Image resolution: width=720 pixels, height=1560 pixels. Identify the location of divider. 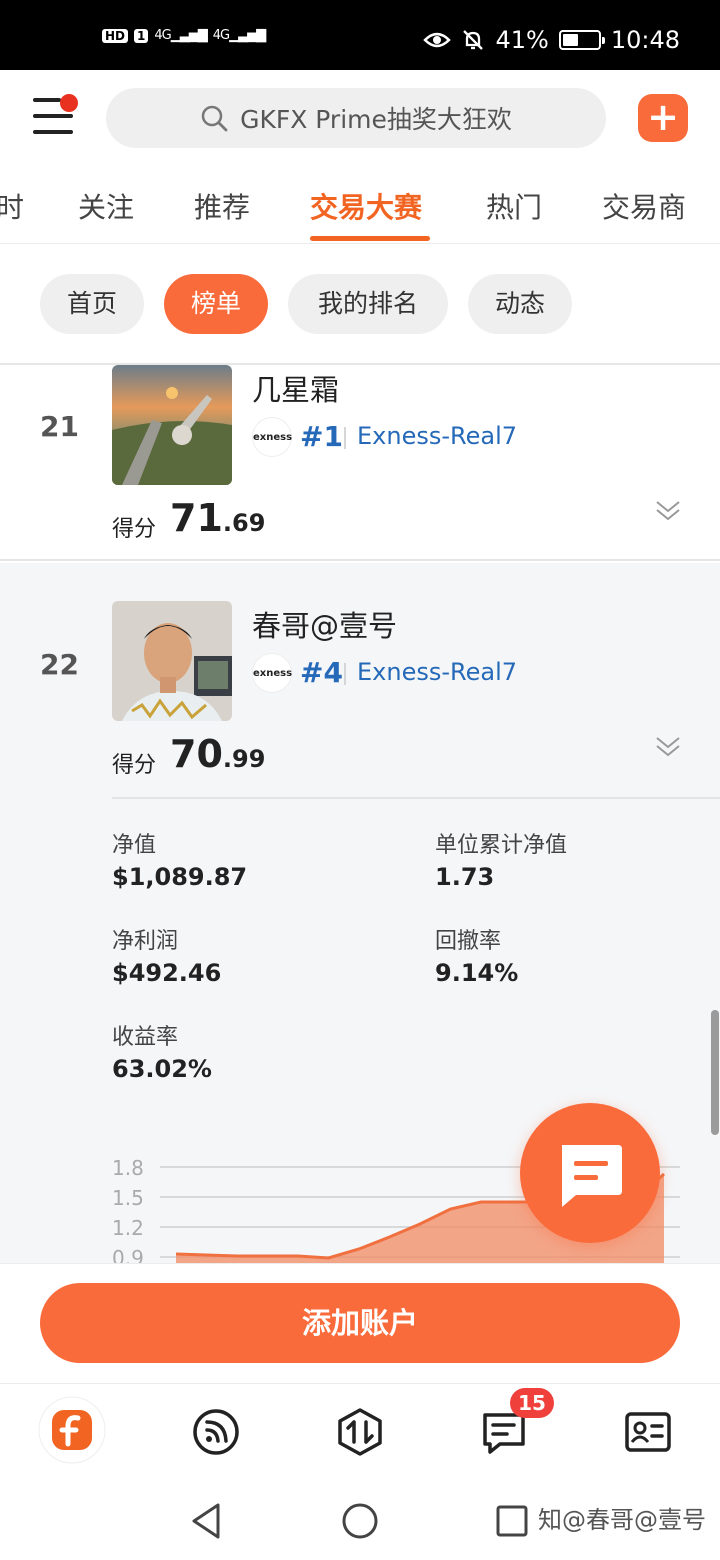
(416, 798).